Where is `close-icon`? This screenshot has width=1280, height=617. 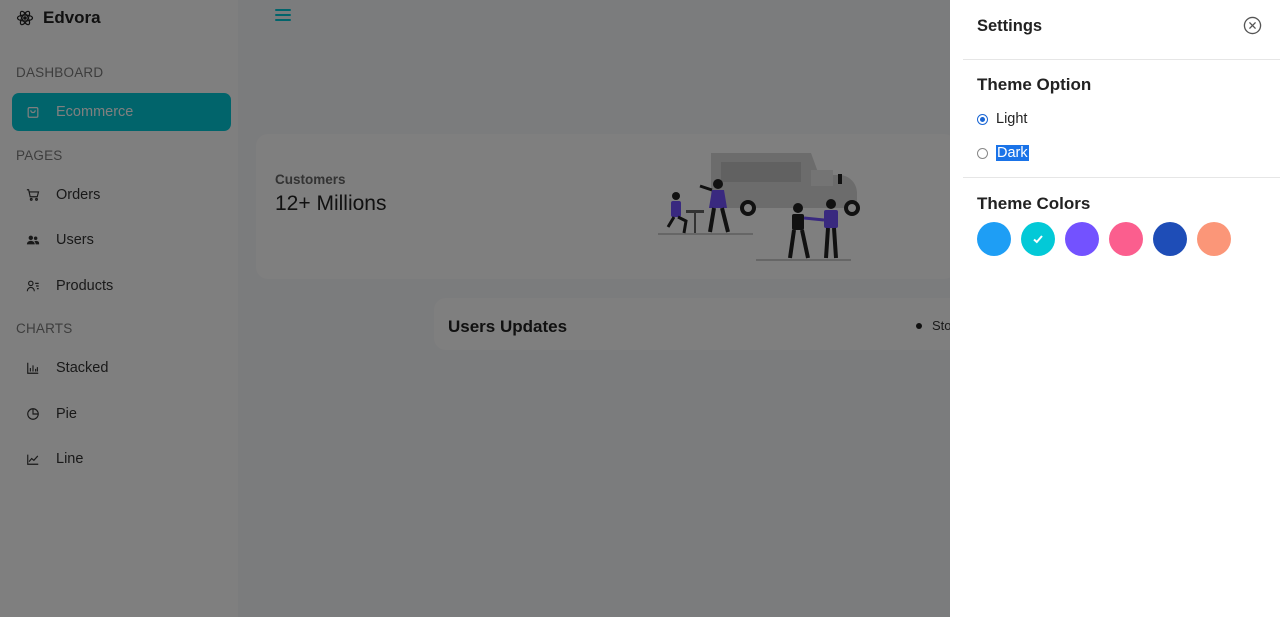
close-icon is located at coordinates (1252, 25).